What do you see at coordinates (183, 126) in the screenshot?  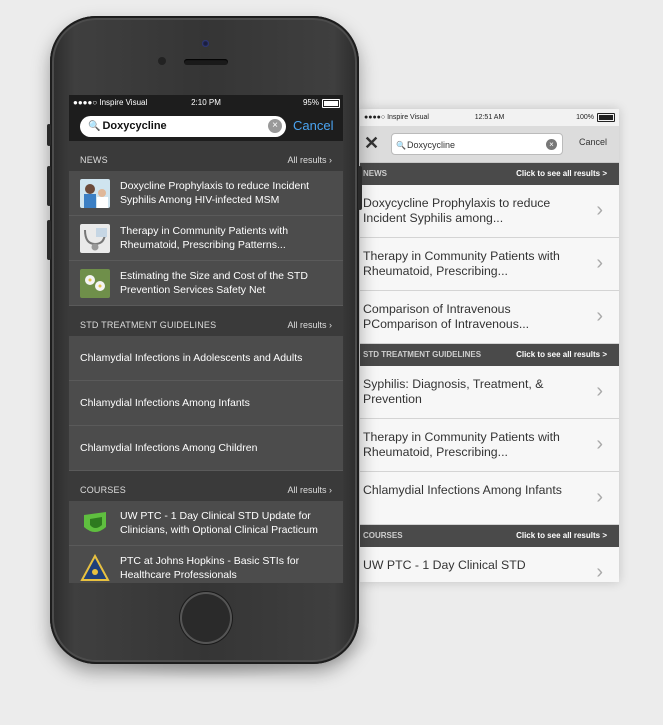 I see `search-input: 🔍 Doxycycline ×` at bounding box center [183, 126].